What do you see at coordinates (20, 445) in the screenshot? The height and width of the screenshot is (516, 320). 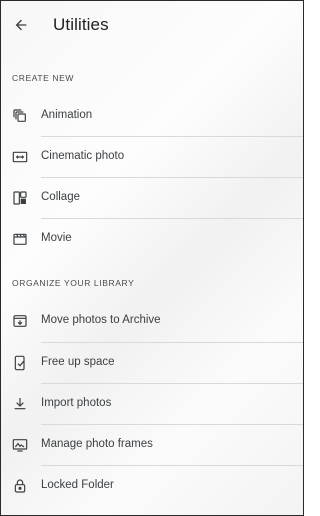 I see `photo-frame-icon` at bounding box center [20, 445].